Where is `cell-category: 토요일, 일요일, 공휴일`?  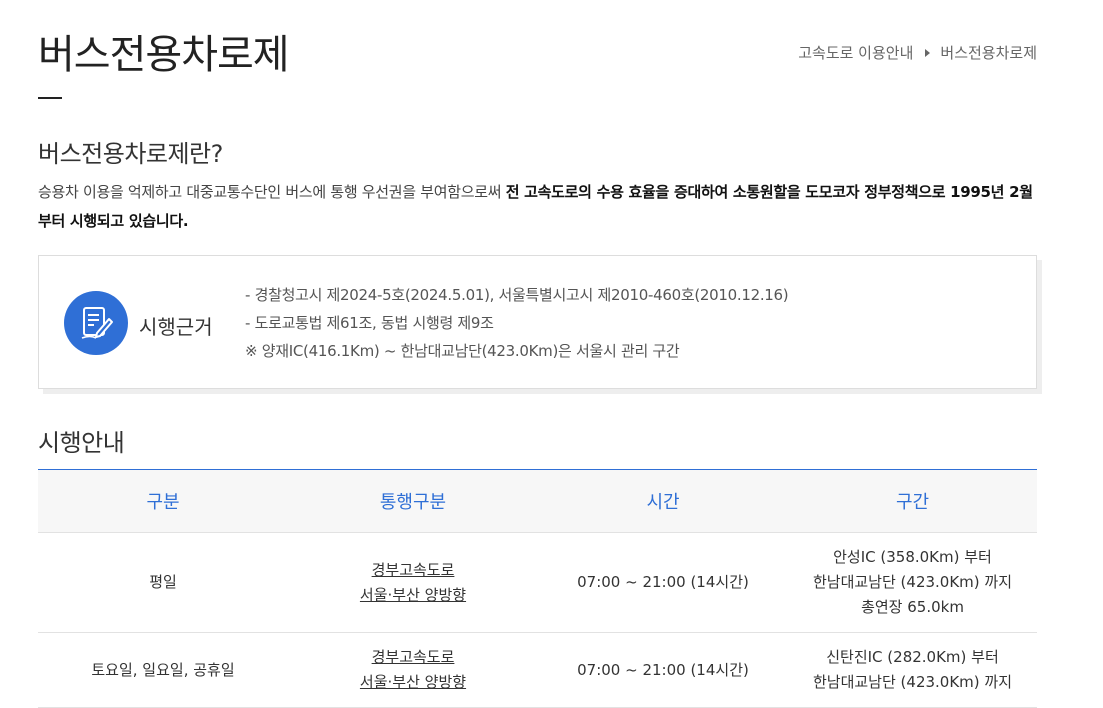
cell-category: 토요일, 일요일, 공휴일 is located at coordinates (163, 670).